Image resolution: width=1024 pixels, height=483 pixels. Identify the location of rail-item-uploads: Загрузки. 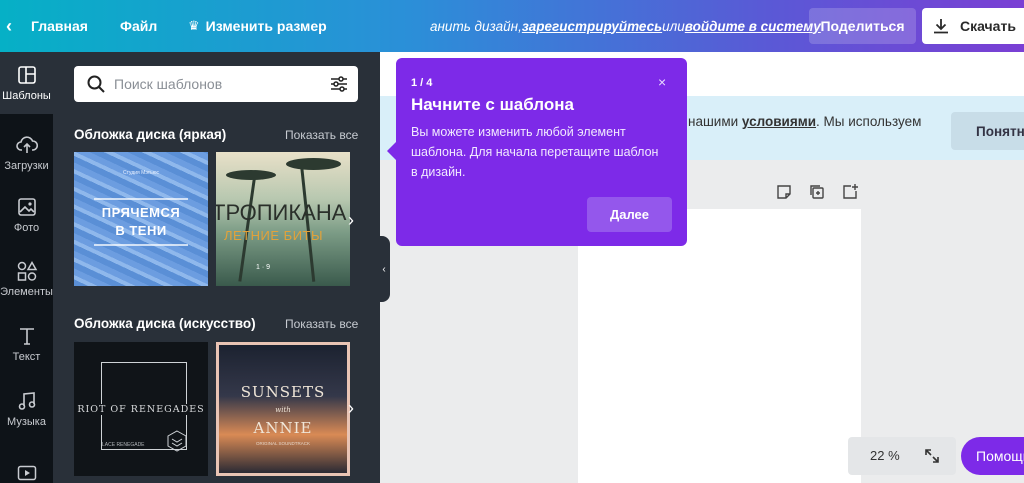
(26, 153).